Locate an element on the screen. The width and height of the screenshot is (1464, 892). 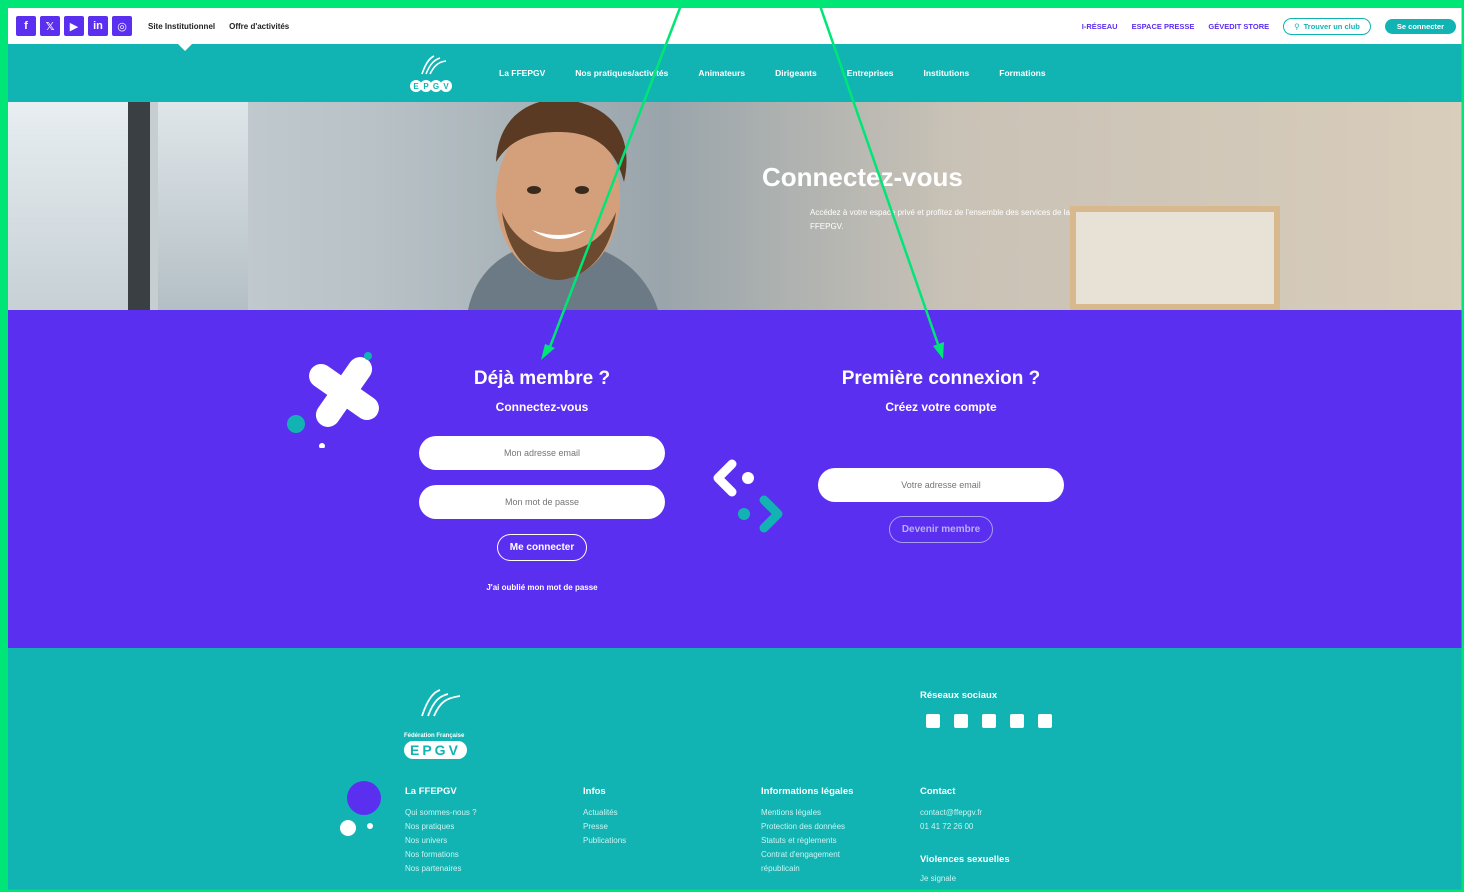
footer-social-title: Réseaux sociaux is located at coordinates (958, 700).